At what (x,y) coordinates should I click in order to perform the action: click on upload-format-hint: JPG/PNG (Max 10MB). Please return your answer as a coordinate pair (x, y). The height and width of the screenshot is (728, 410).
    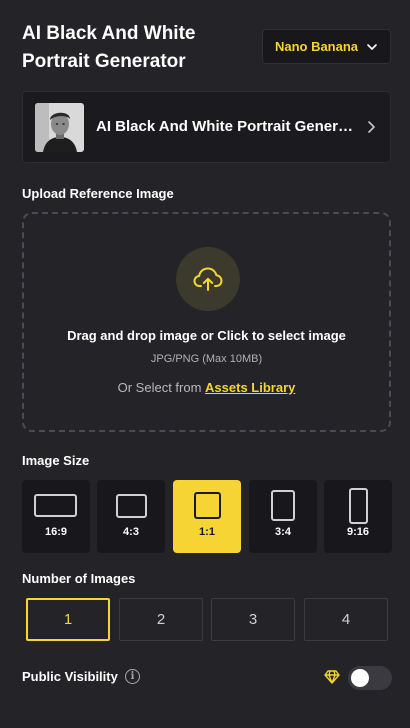
    Looking at the image, I should click on (206, 359).